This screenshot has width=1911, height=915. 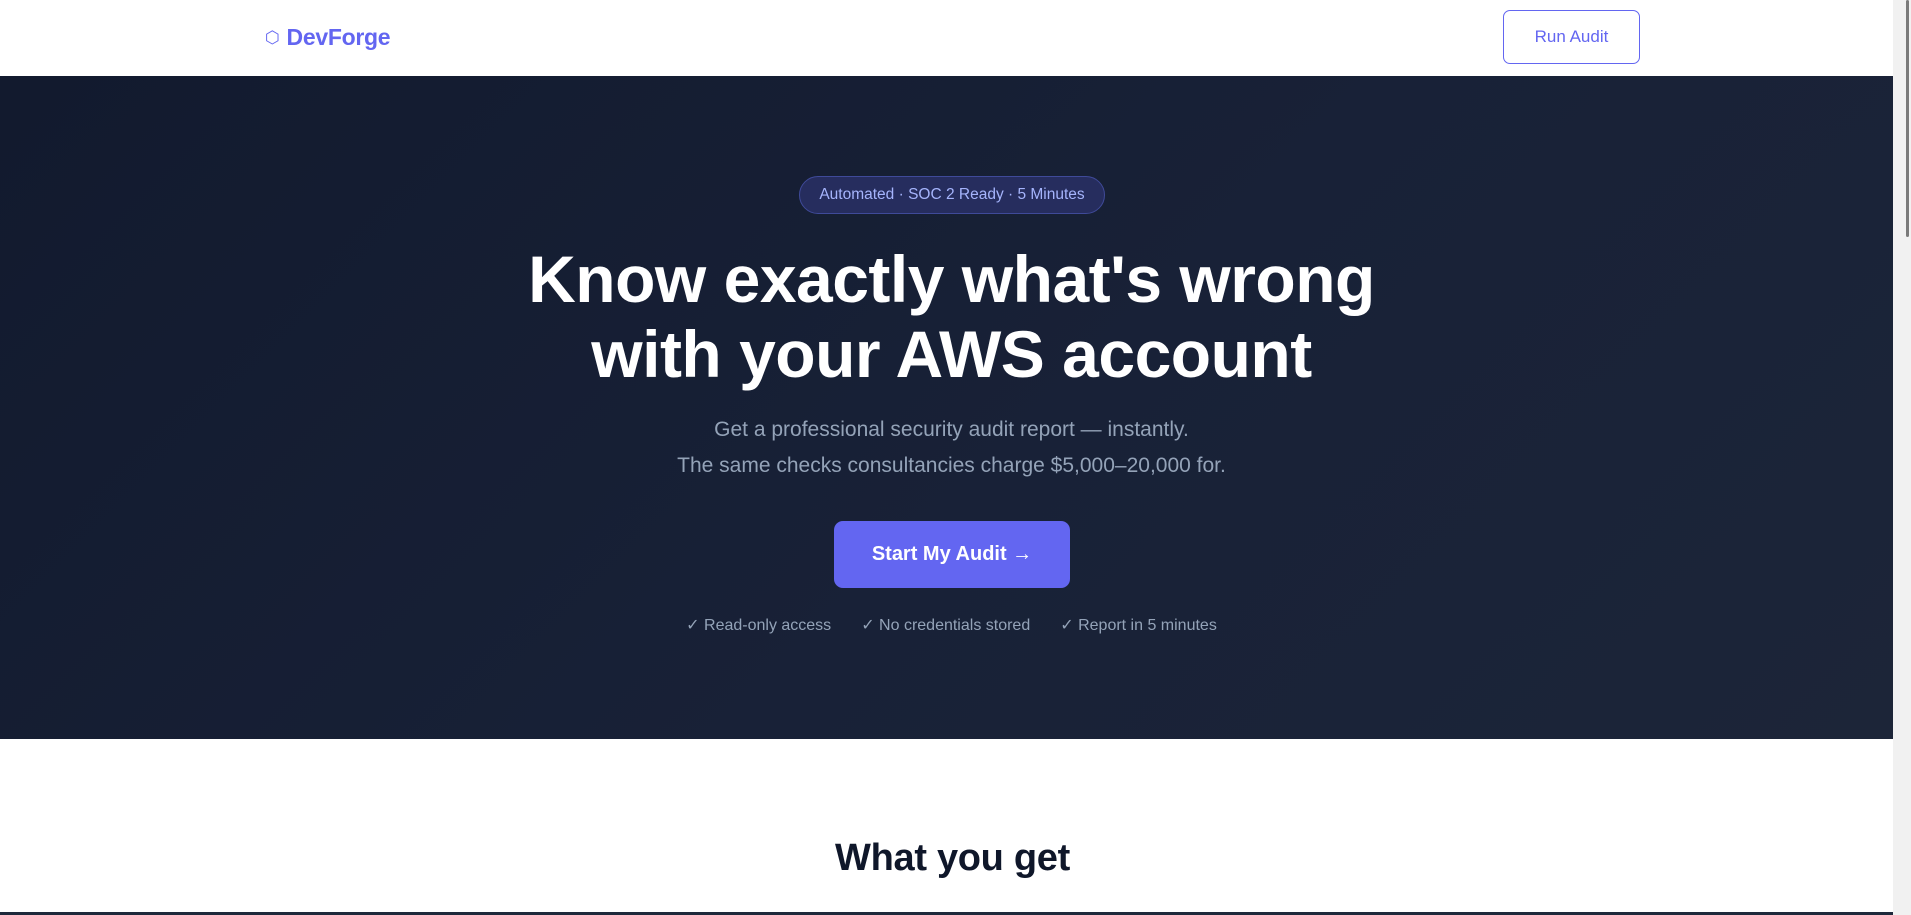 I want to click on hero-title-line: with your AWS account, so click(x=951, y=354).